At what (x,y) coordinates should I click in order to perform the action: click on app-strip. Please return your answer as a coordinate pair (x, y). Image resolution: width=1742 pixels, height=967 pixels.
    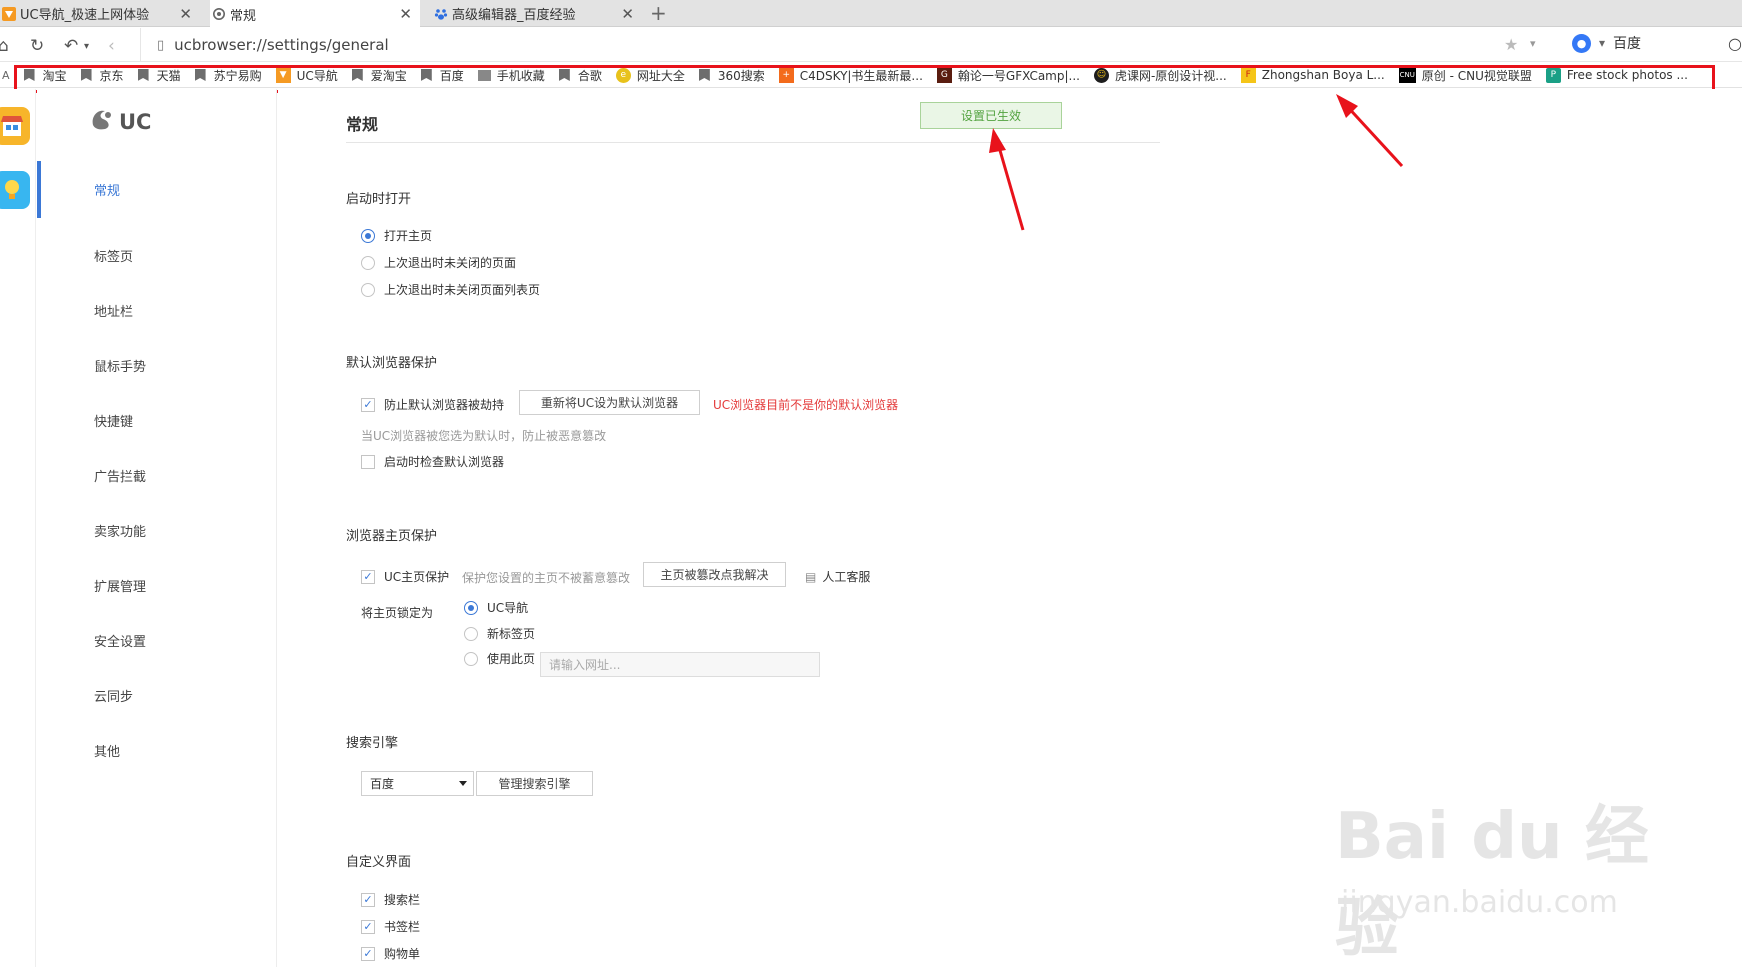
    Looking at the image, I should click on (18, 528).